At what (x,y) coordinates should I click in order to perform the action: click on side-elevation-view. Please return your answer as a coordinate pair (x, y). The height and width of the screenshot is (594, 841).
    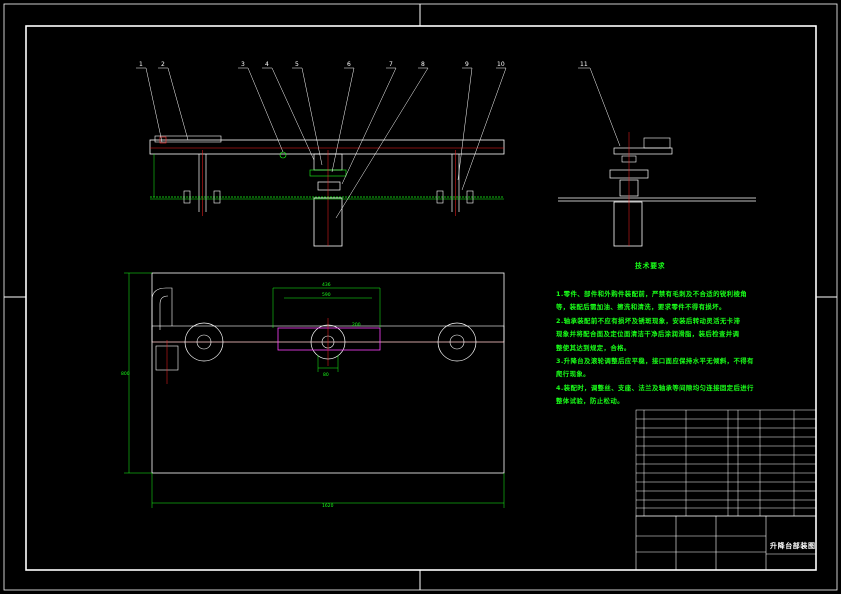
    Looking at the image, I should click on (657, 189).